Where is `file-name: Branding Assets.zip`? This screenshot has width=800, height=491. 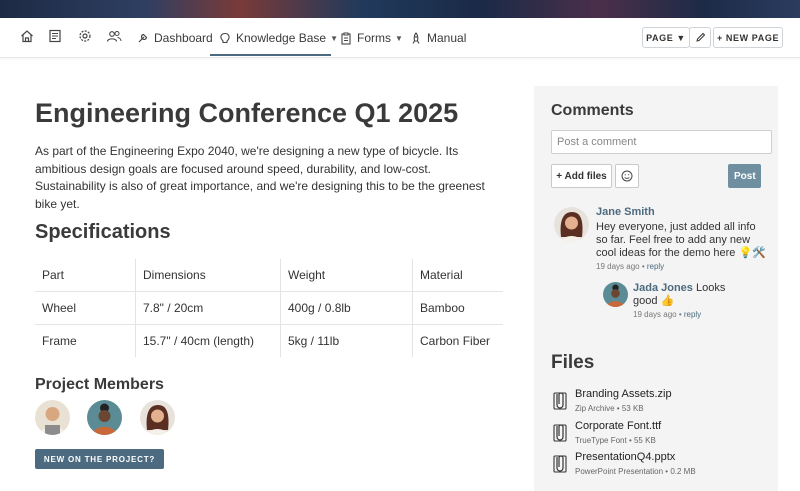 file-name: Branding Assets.zip is located at coordinates (623, 394).